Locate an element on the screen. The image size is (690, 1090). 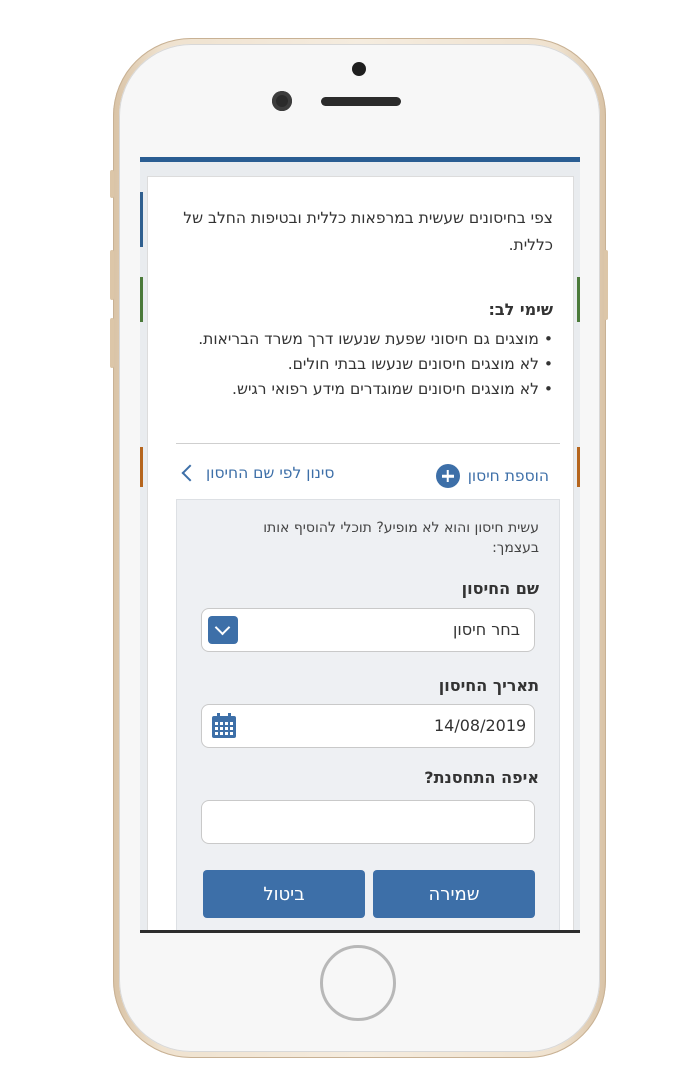
vaccine-date-field: 14/08/2019 is located at coordinates (368, 726).